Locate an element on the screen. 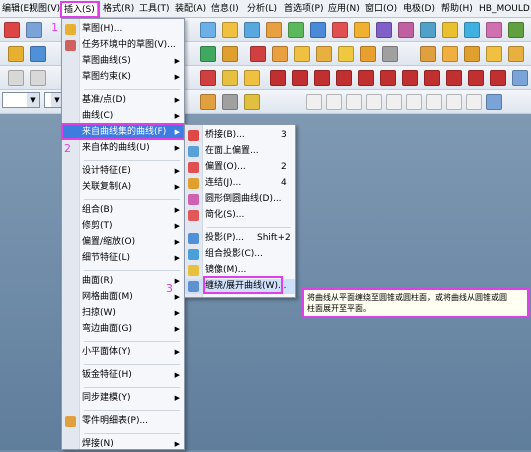 The image size is (531, 452). menu-view: 视图(V) is located at coordinates (44, 9).